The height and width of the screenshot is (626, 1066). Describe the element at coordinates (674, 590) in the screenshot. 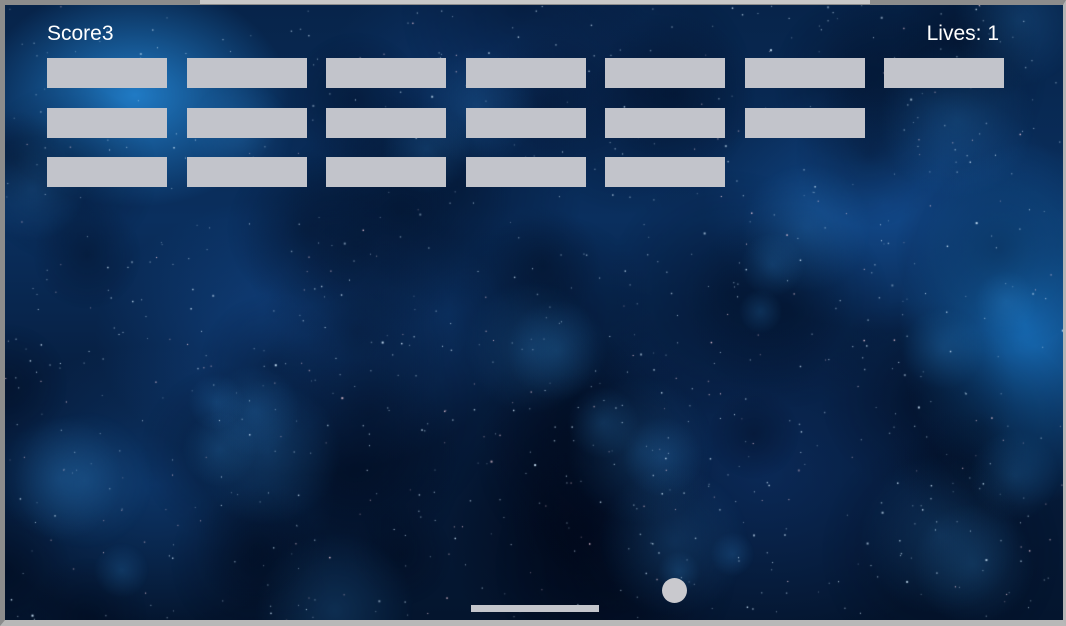

I see `ball` at that location.